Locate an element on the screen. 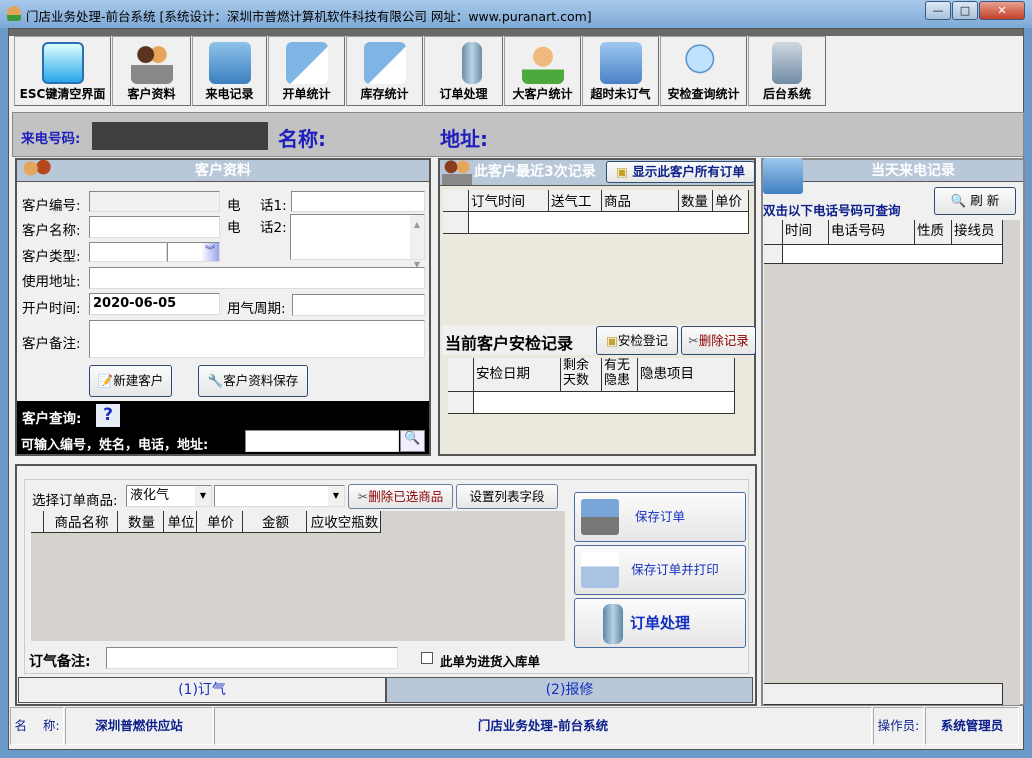 This screenshot has width=1032, height=758. order-note-label: 订气备注: is located at coordinates (60, 662).